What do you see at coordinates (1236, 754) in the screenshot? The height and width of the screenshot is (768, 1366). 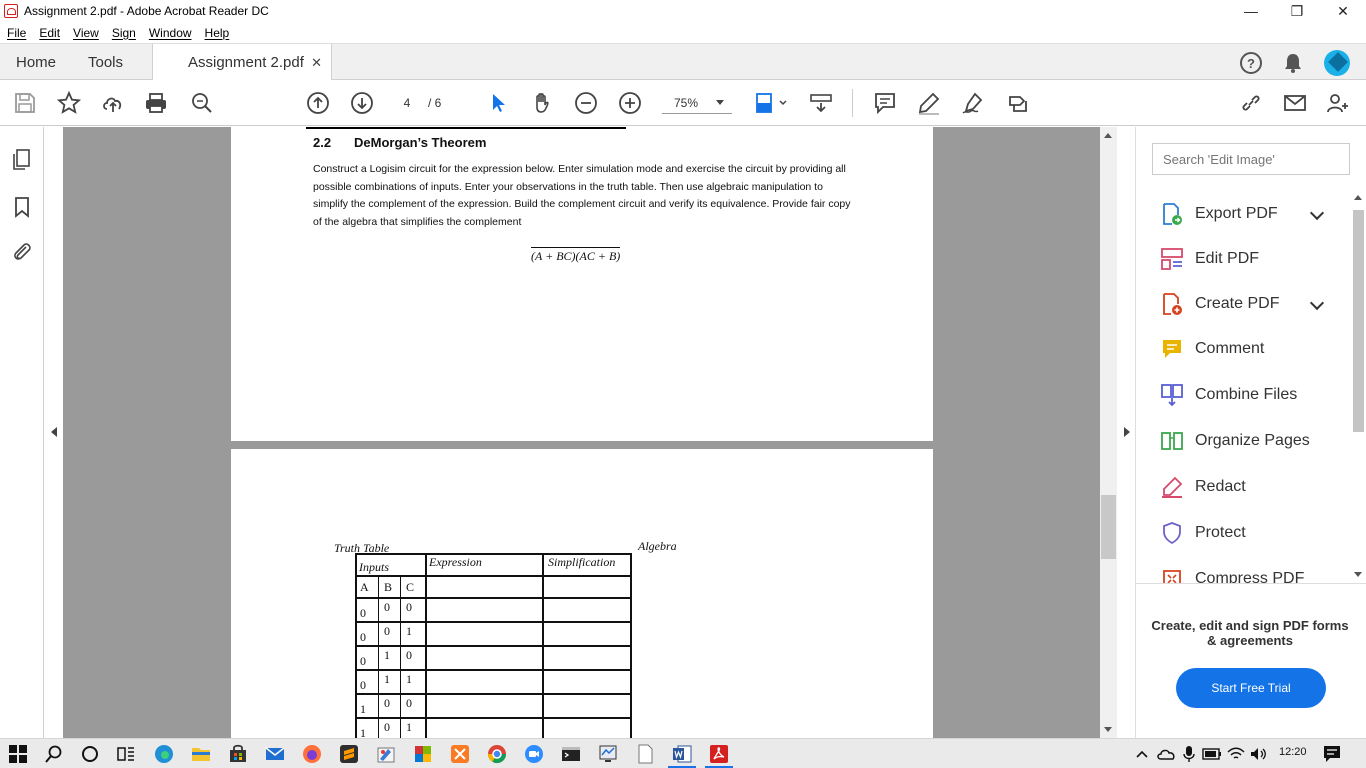 I see `wifi-icon` at bounding box center [1236, 754].